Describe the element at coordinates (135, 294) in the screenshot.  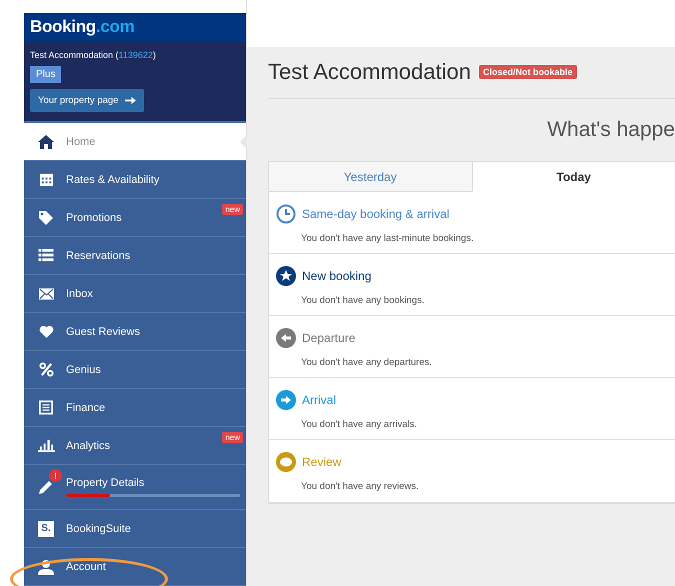
I see `sidebar-item: Inbox` at that location.